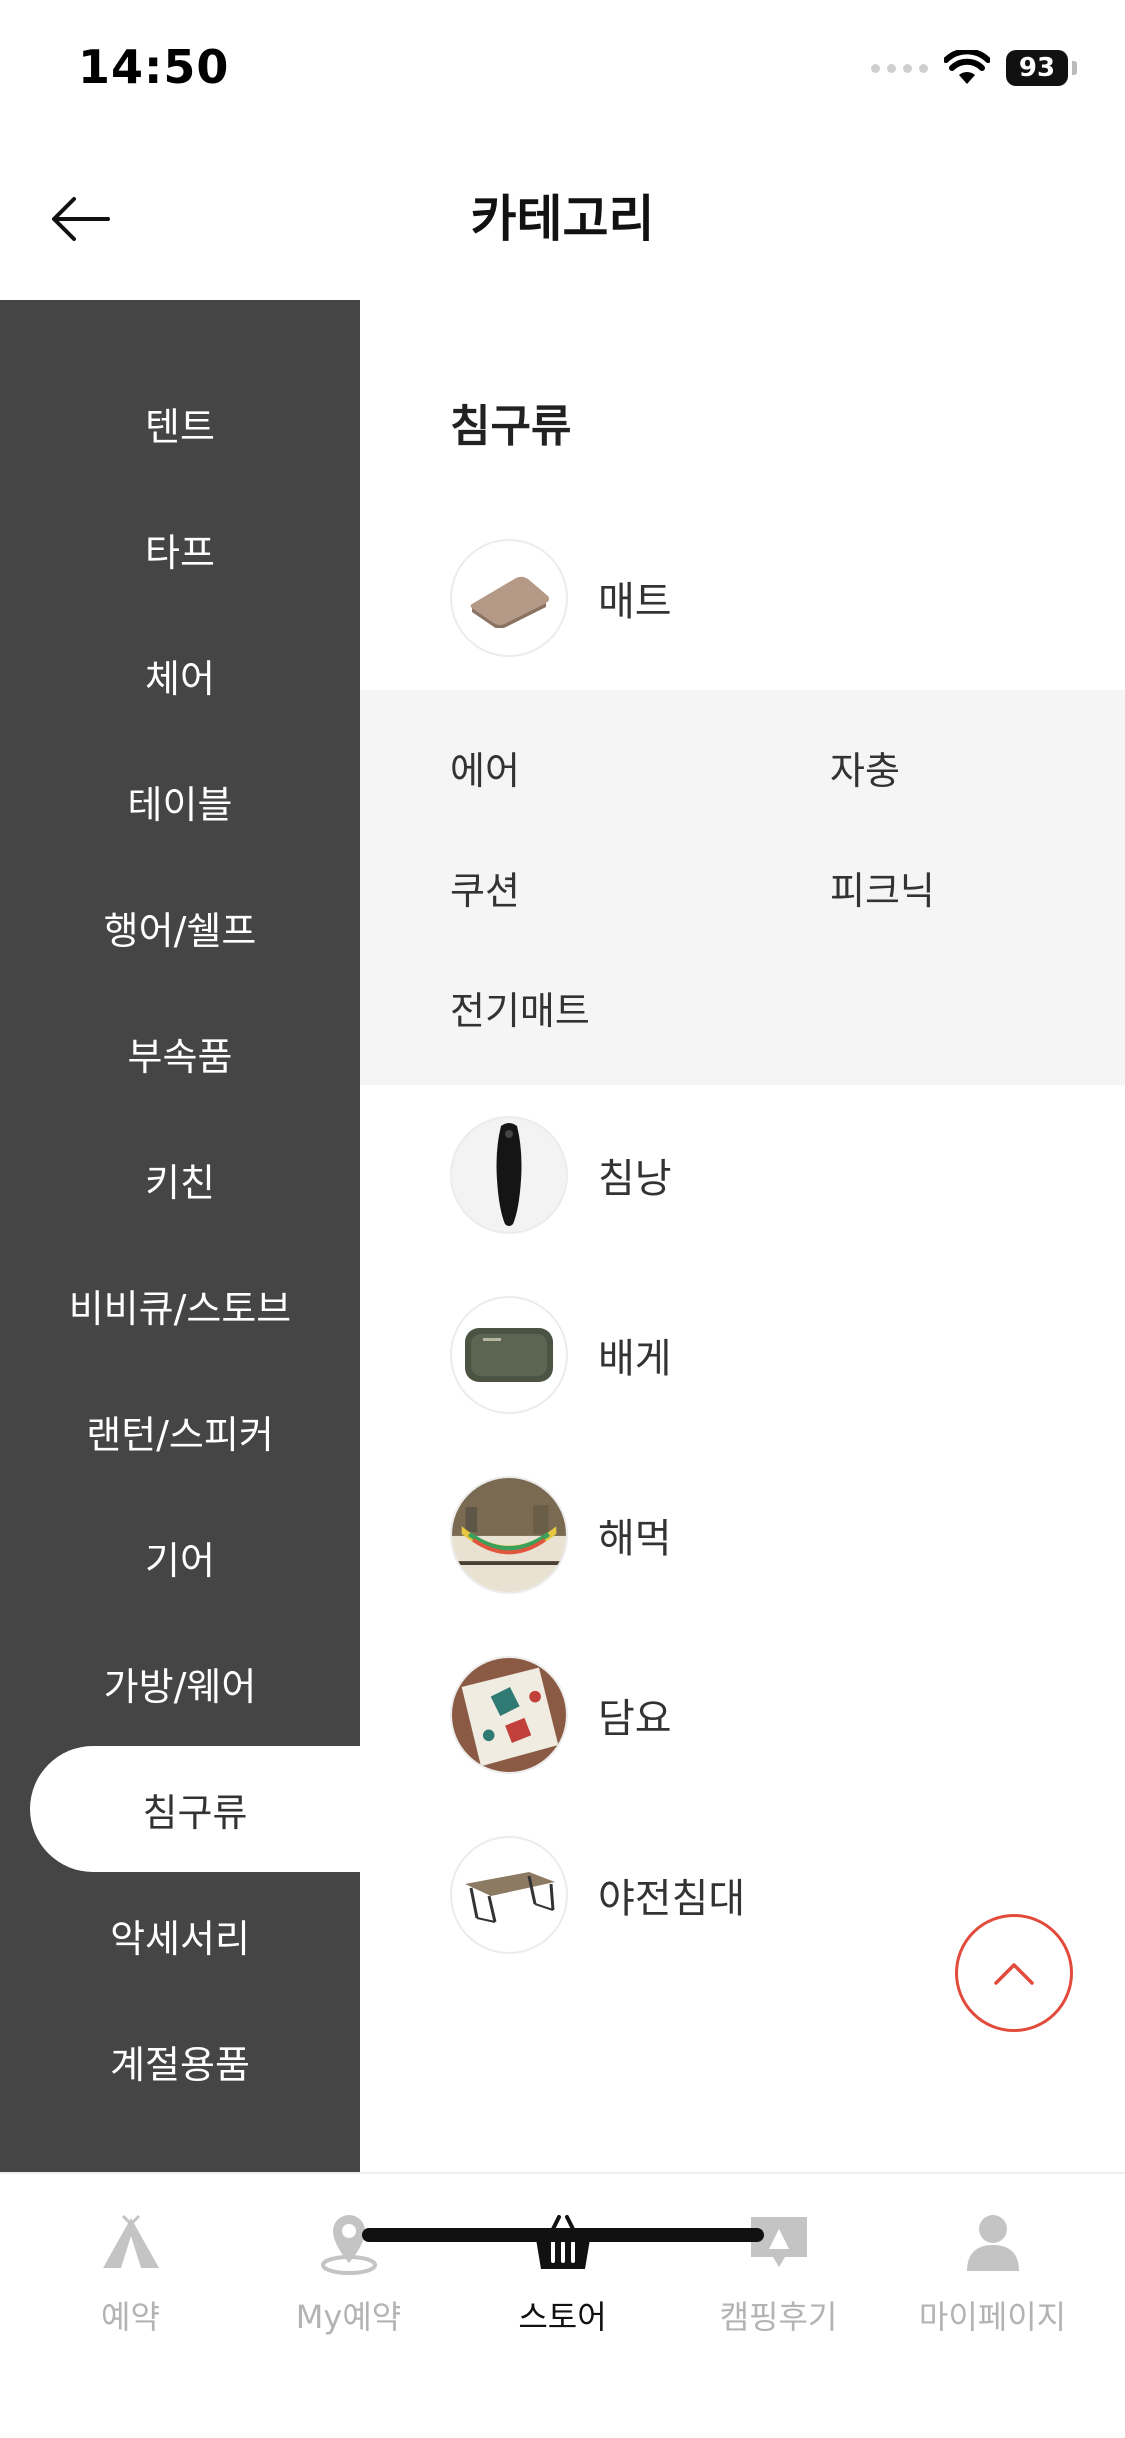 The width and height of the screenshot is (1125, 2438). What do you see at coordinates (511, 426) in the screenshot?
I see `section-title: 침구류` at bounding box center [511, 426].